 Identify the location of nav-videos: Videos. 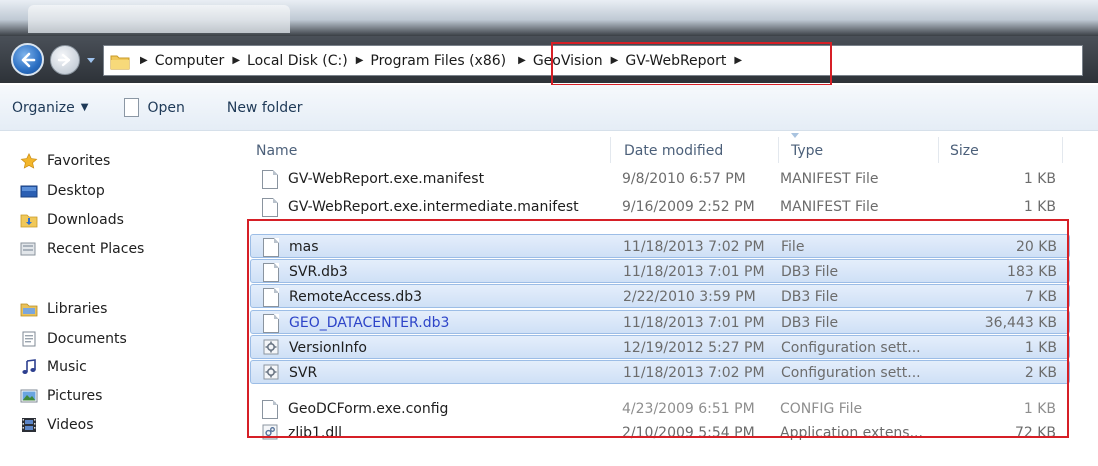
(57, 425).